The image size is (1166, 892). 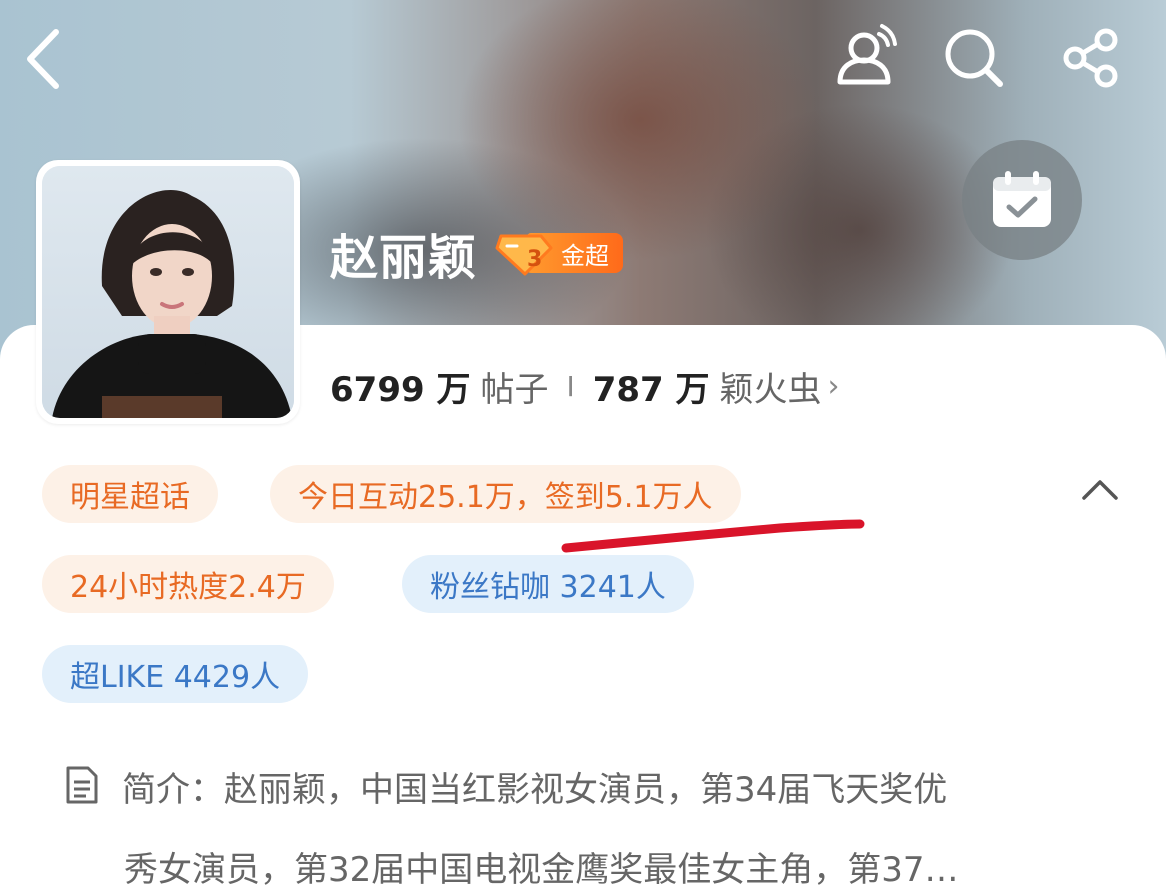 What do you see at coordinates (514, 386) in the screenshot?
I see `posts-label: 帖子` at bounding box center [514, 386].